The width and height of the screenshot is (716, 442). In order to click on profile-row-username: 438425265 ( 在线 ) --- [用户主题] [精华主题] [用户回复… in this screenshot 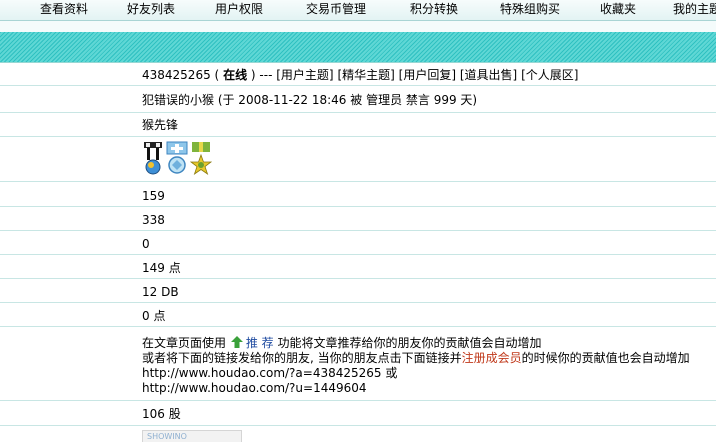, I will do `click(358, 74)`.